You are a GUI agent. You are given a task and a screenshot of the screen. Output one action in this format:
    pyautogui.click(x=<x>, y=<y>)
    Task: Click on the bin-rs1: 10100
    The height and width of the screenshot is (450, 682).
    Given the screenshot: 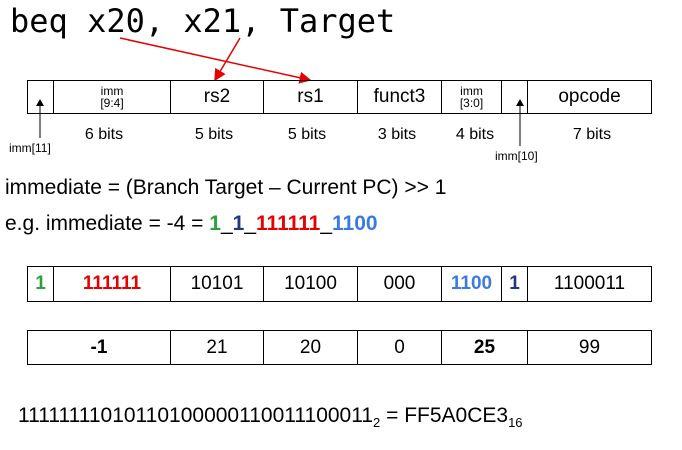 What is the action you would take?
    pyautogui.click(x=311, y=284)
    